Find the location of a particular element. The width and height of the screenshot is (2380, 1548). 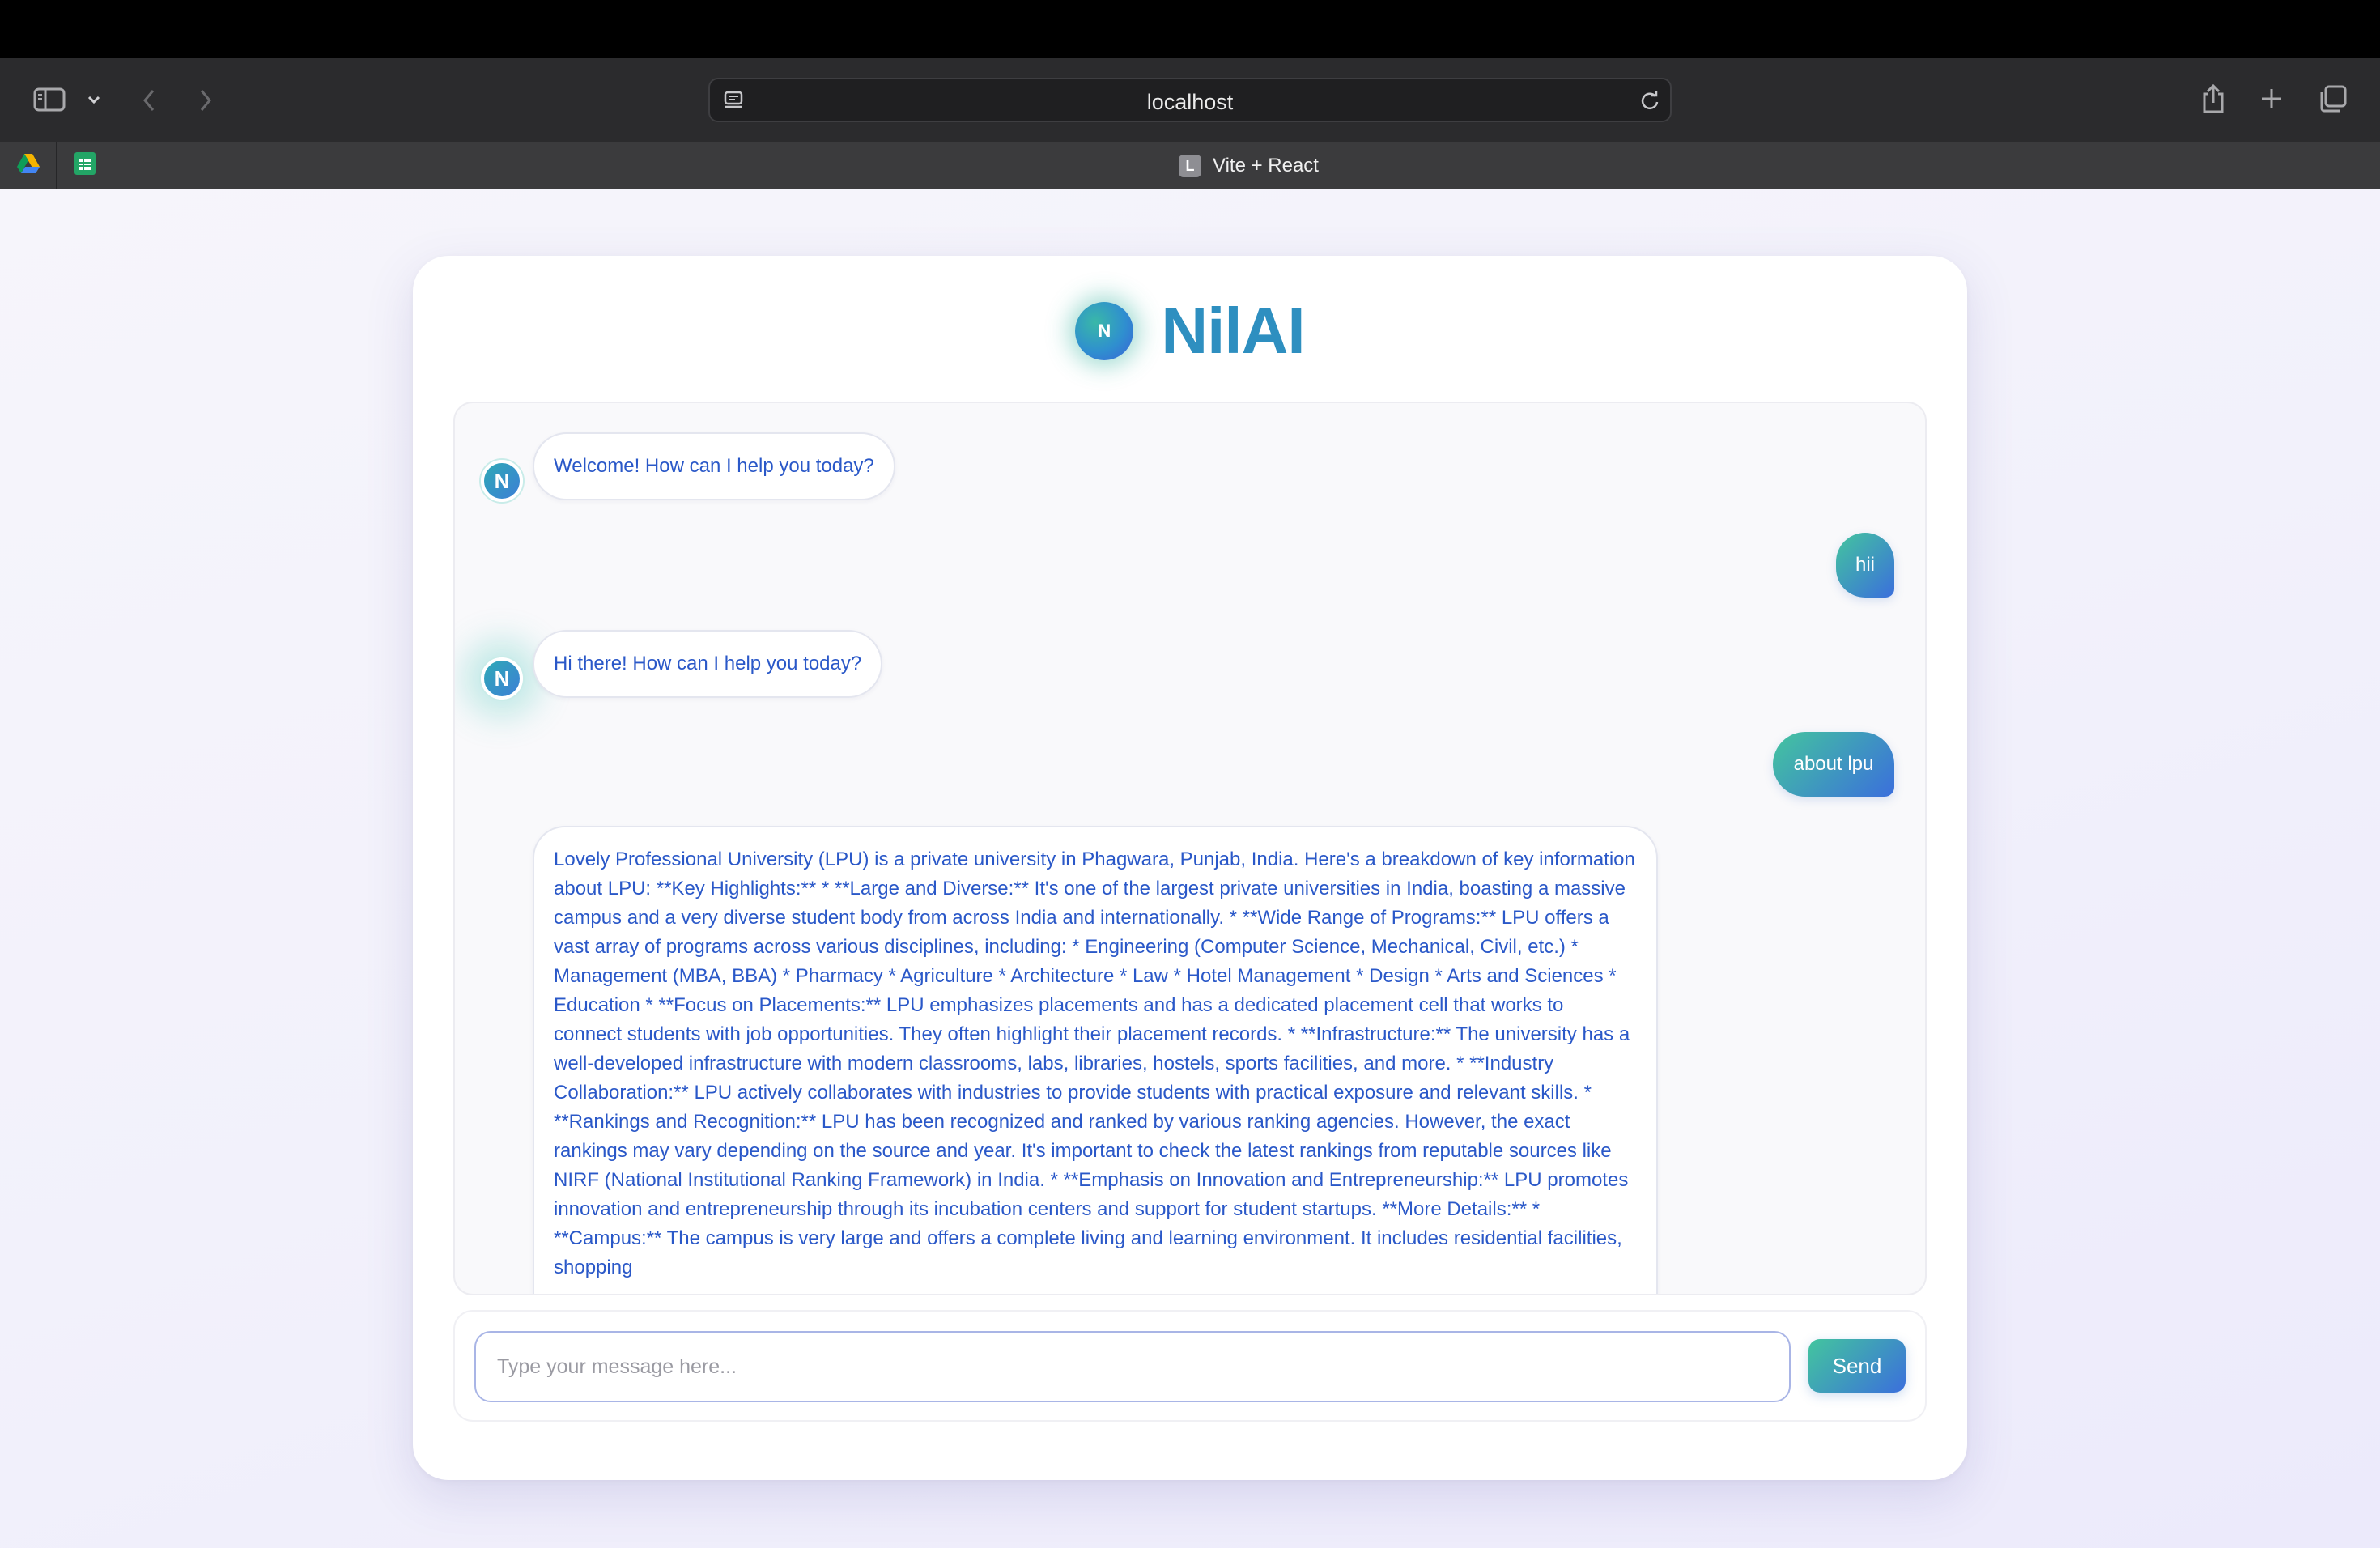

pinned-tab-drive is located at coordinates (29, 166).